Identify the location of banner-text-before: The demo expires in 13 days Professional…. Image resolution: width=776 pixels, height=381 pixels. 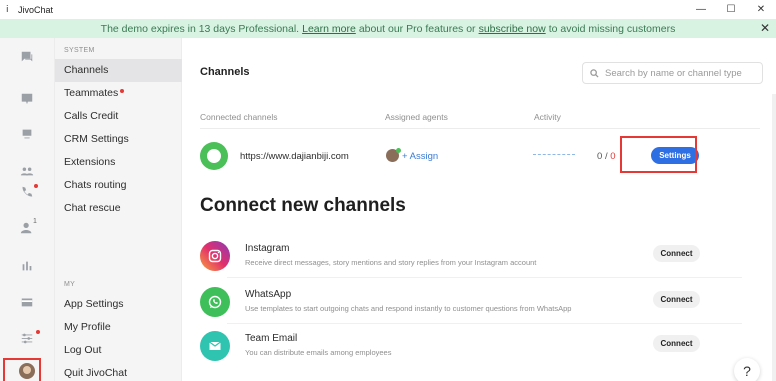
(200, 28).